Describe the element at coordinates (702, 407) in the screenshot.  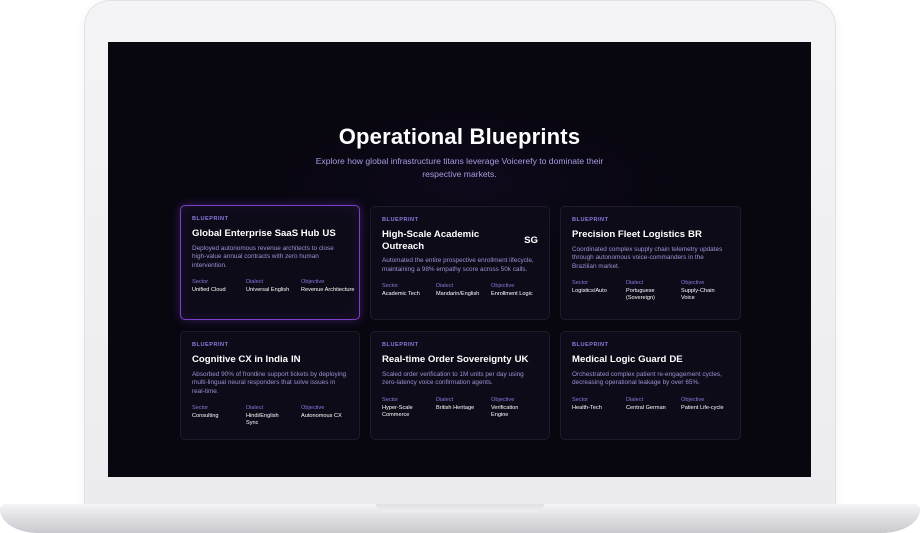
I see `objective-value: Patient Life-cycle` at that location.